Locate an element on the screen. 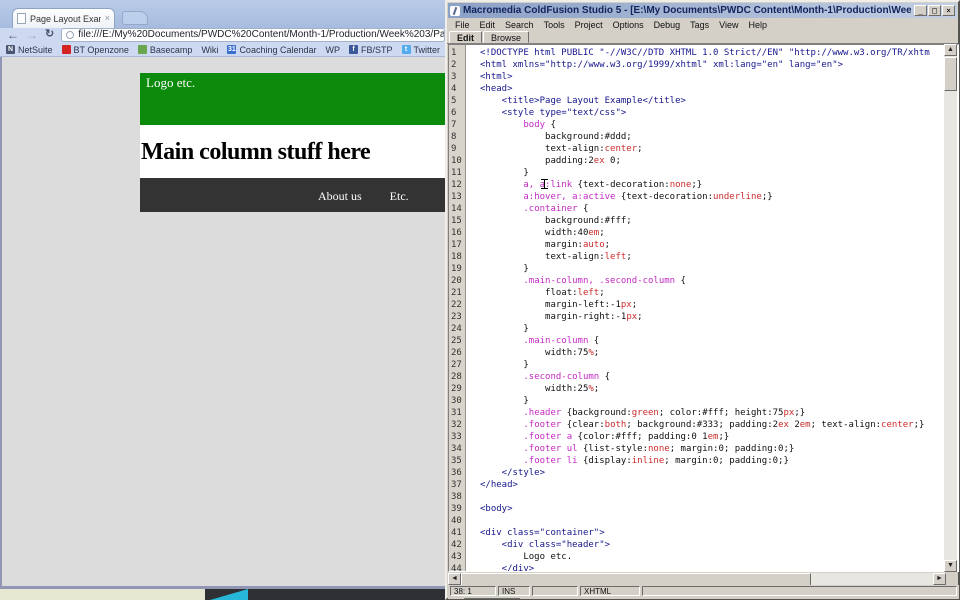 This screenshot has height=600, width=960. bookmark-label: Coaching Calendar is located at coordinates (278, 49).